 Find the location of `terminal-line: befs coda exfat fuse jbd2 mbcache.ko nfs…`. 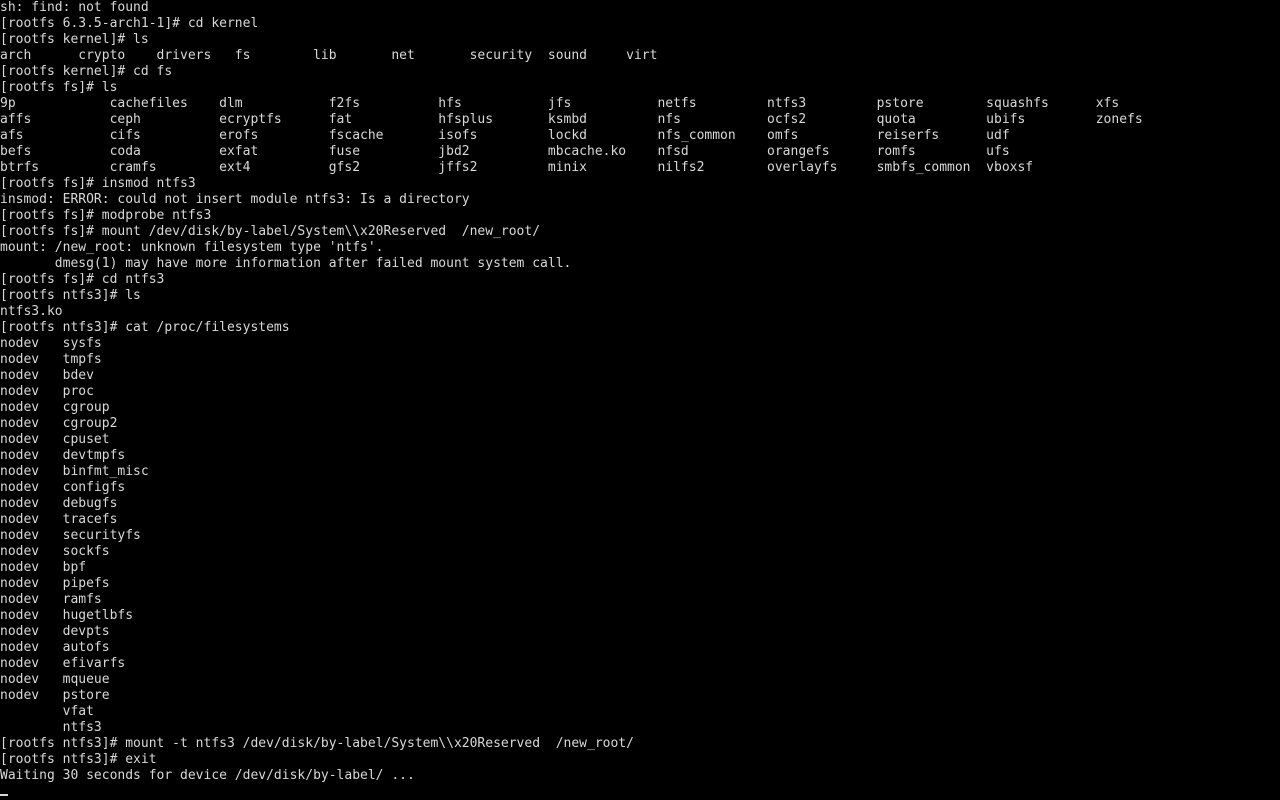

terminal-line: befs coda exfat fuse jbd2 mbcache.ko nfs… is located at coordinates (505, 151).